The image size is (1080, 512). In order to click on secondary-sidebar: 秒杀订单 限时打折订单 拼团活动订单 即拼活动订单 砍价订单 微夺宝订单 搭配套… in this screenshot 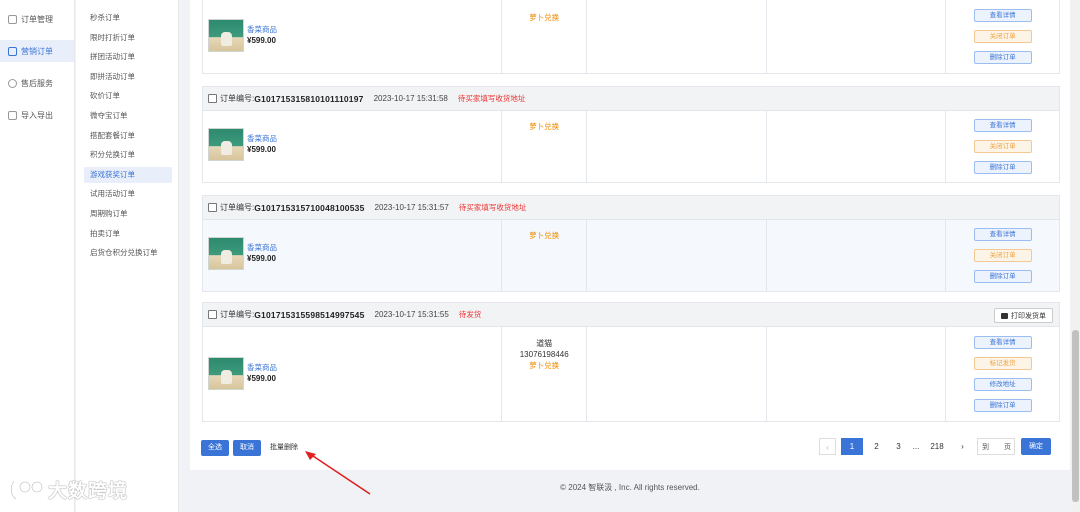, I will do `click(127, 256)`.